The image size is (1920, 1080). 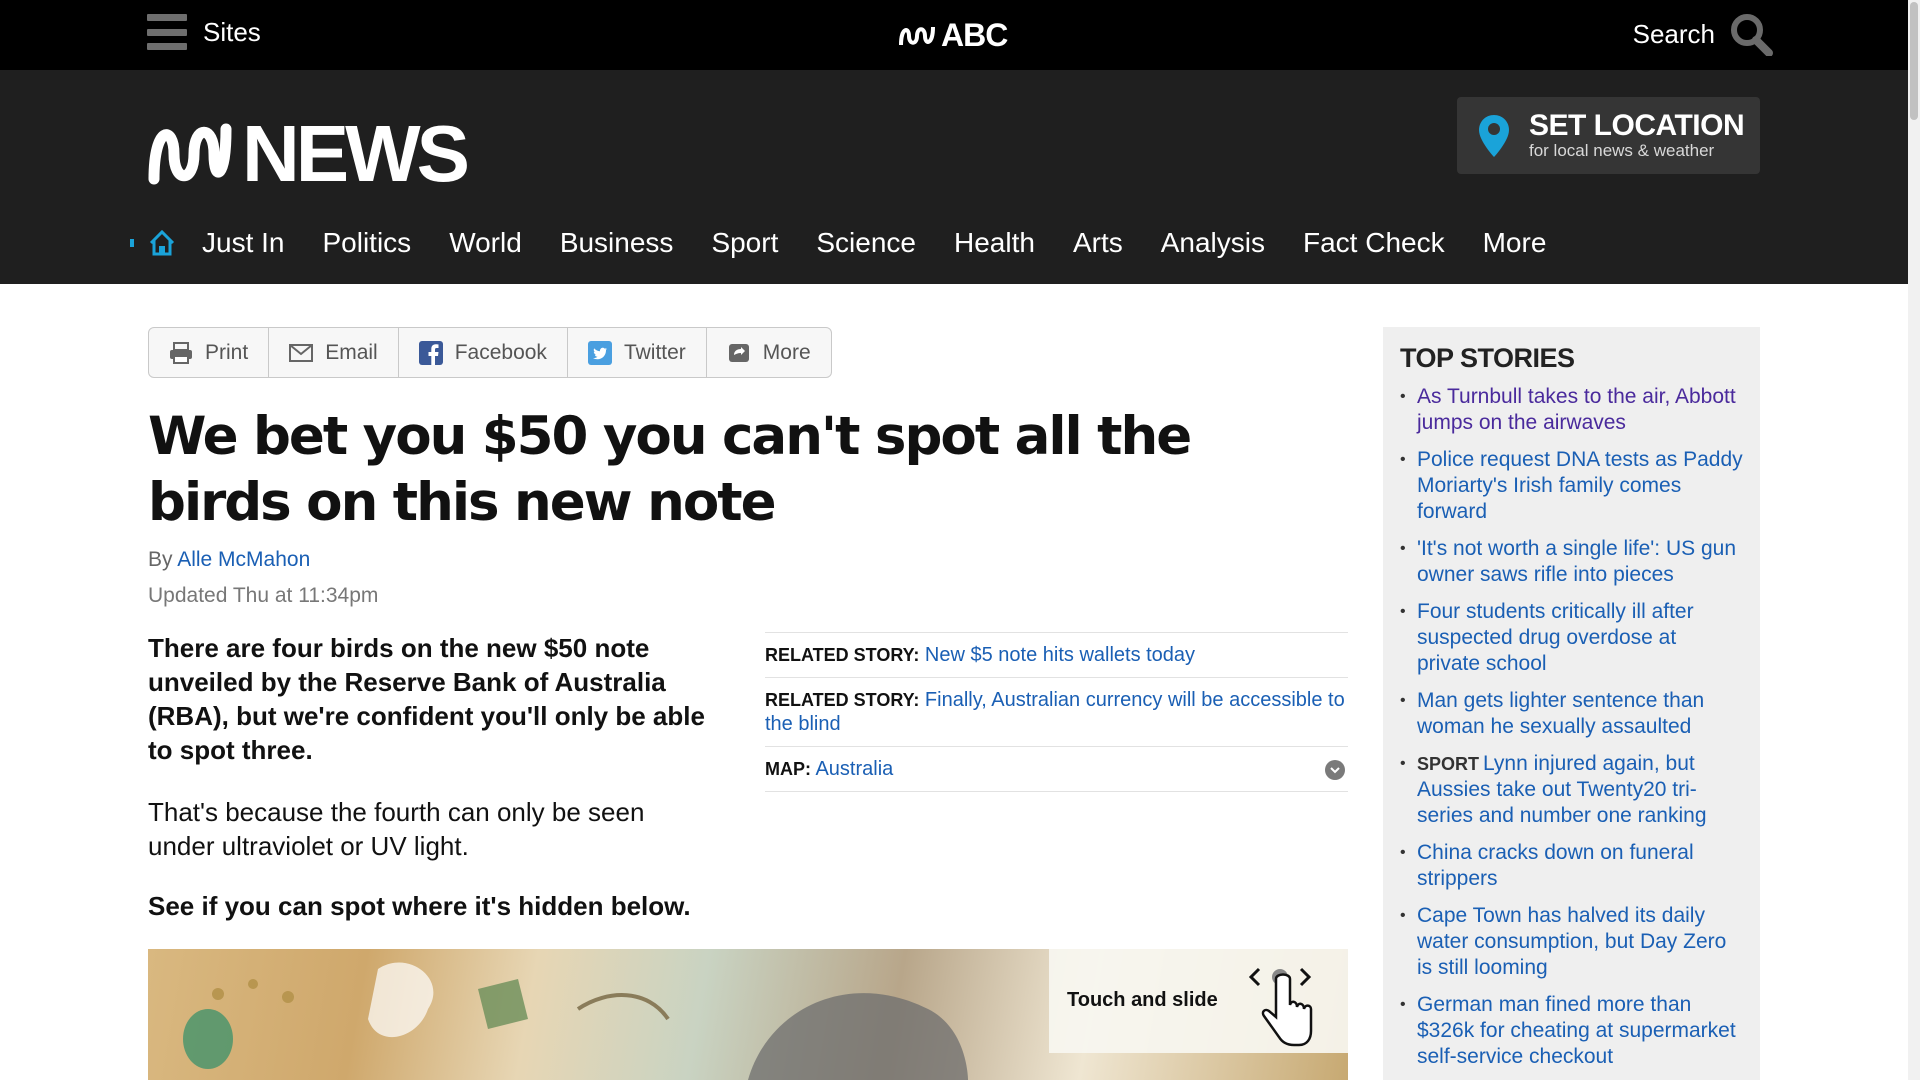 What do you see at coordinates (599, 352) in the screenshot?
I see `twitter-icon` at bounding box center [599, 352].